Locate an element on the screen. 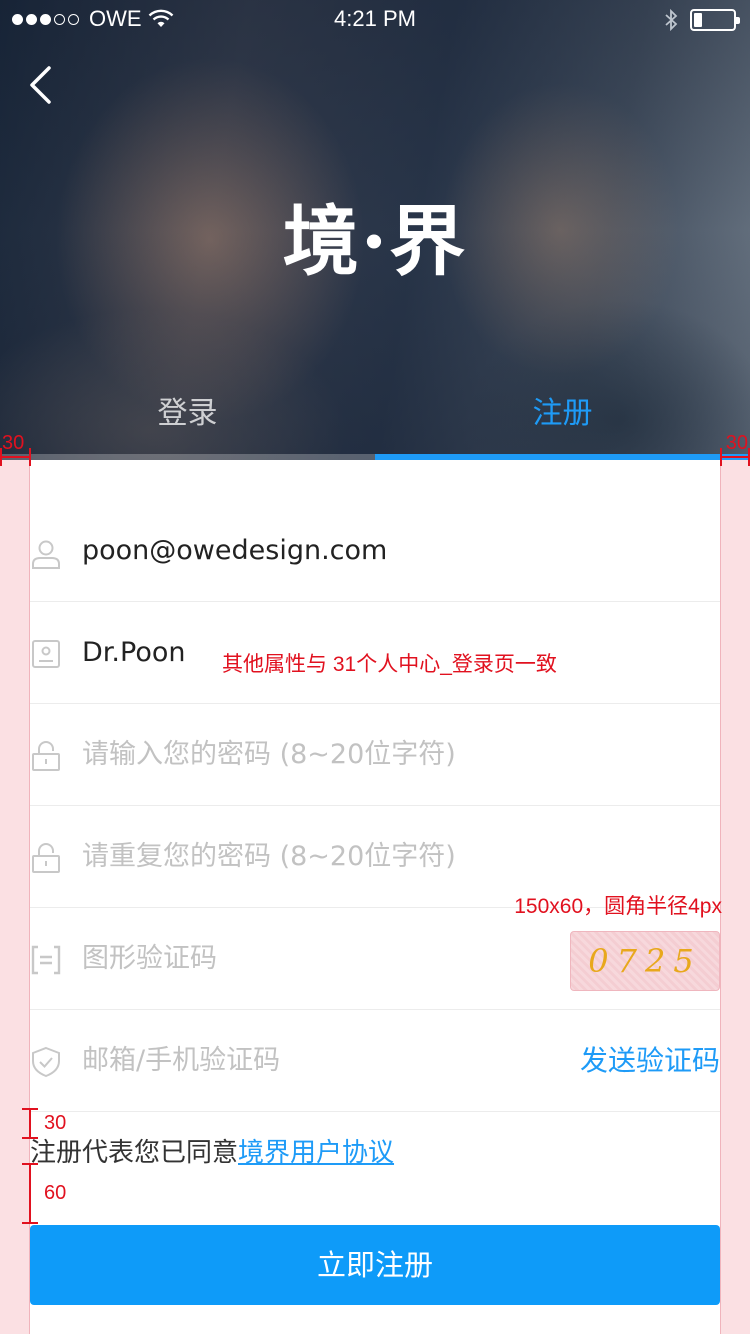  agreement-prefix: 注册代表您已同意 is located at coordinates (134, 1153).